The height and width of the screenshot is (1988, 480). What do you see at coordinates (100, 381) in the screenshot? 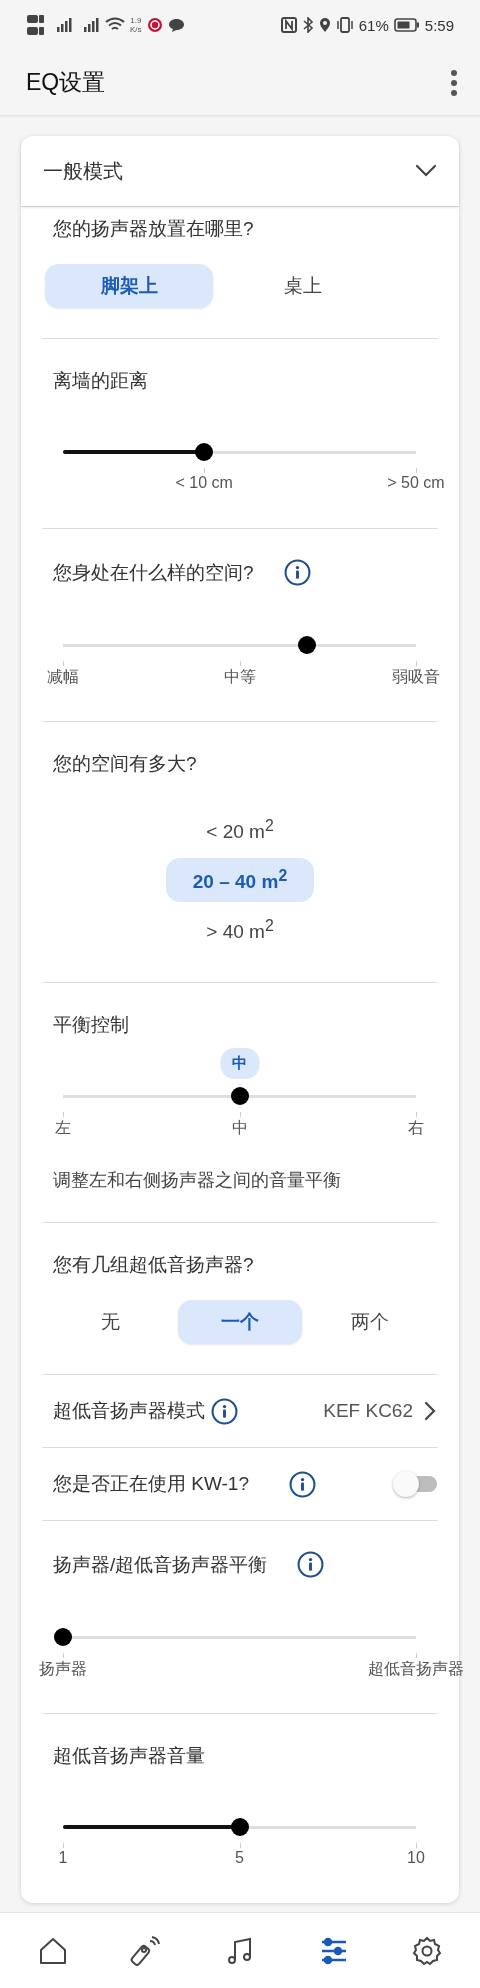
I see `question-title: 离墙的距离` at bounding box center [100, 381].